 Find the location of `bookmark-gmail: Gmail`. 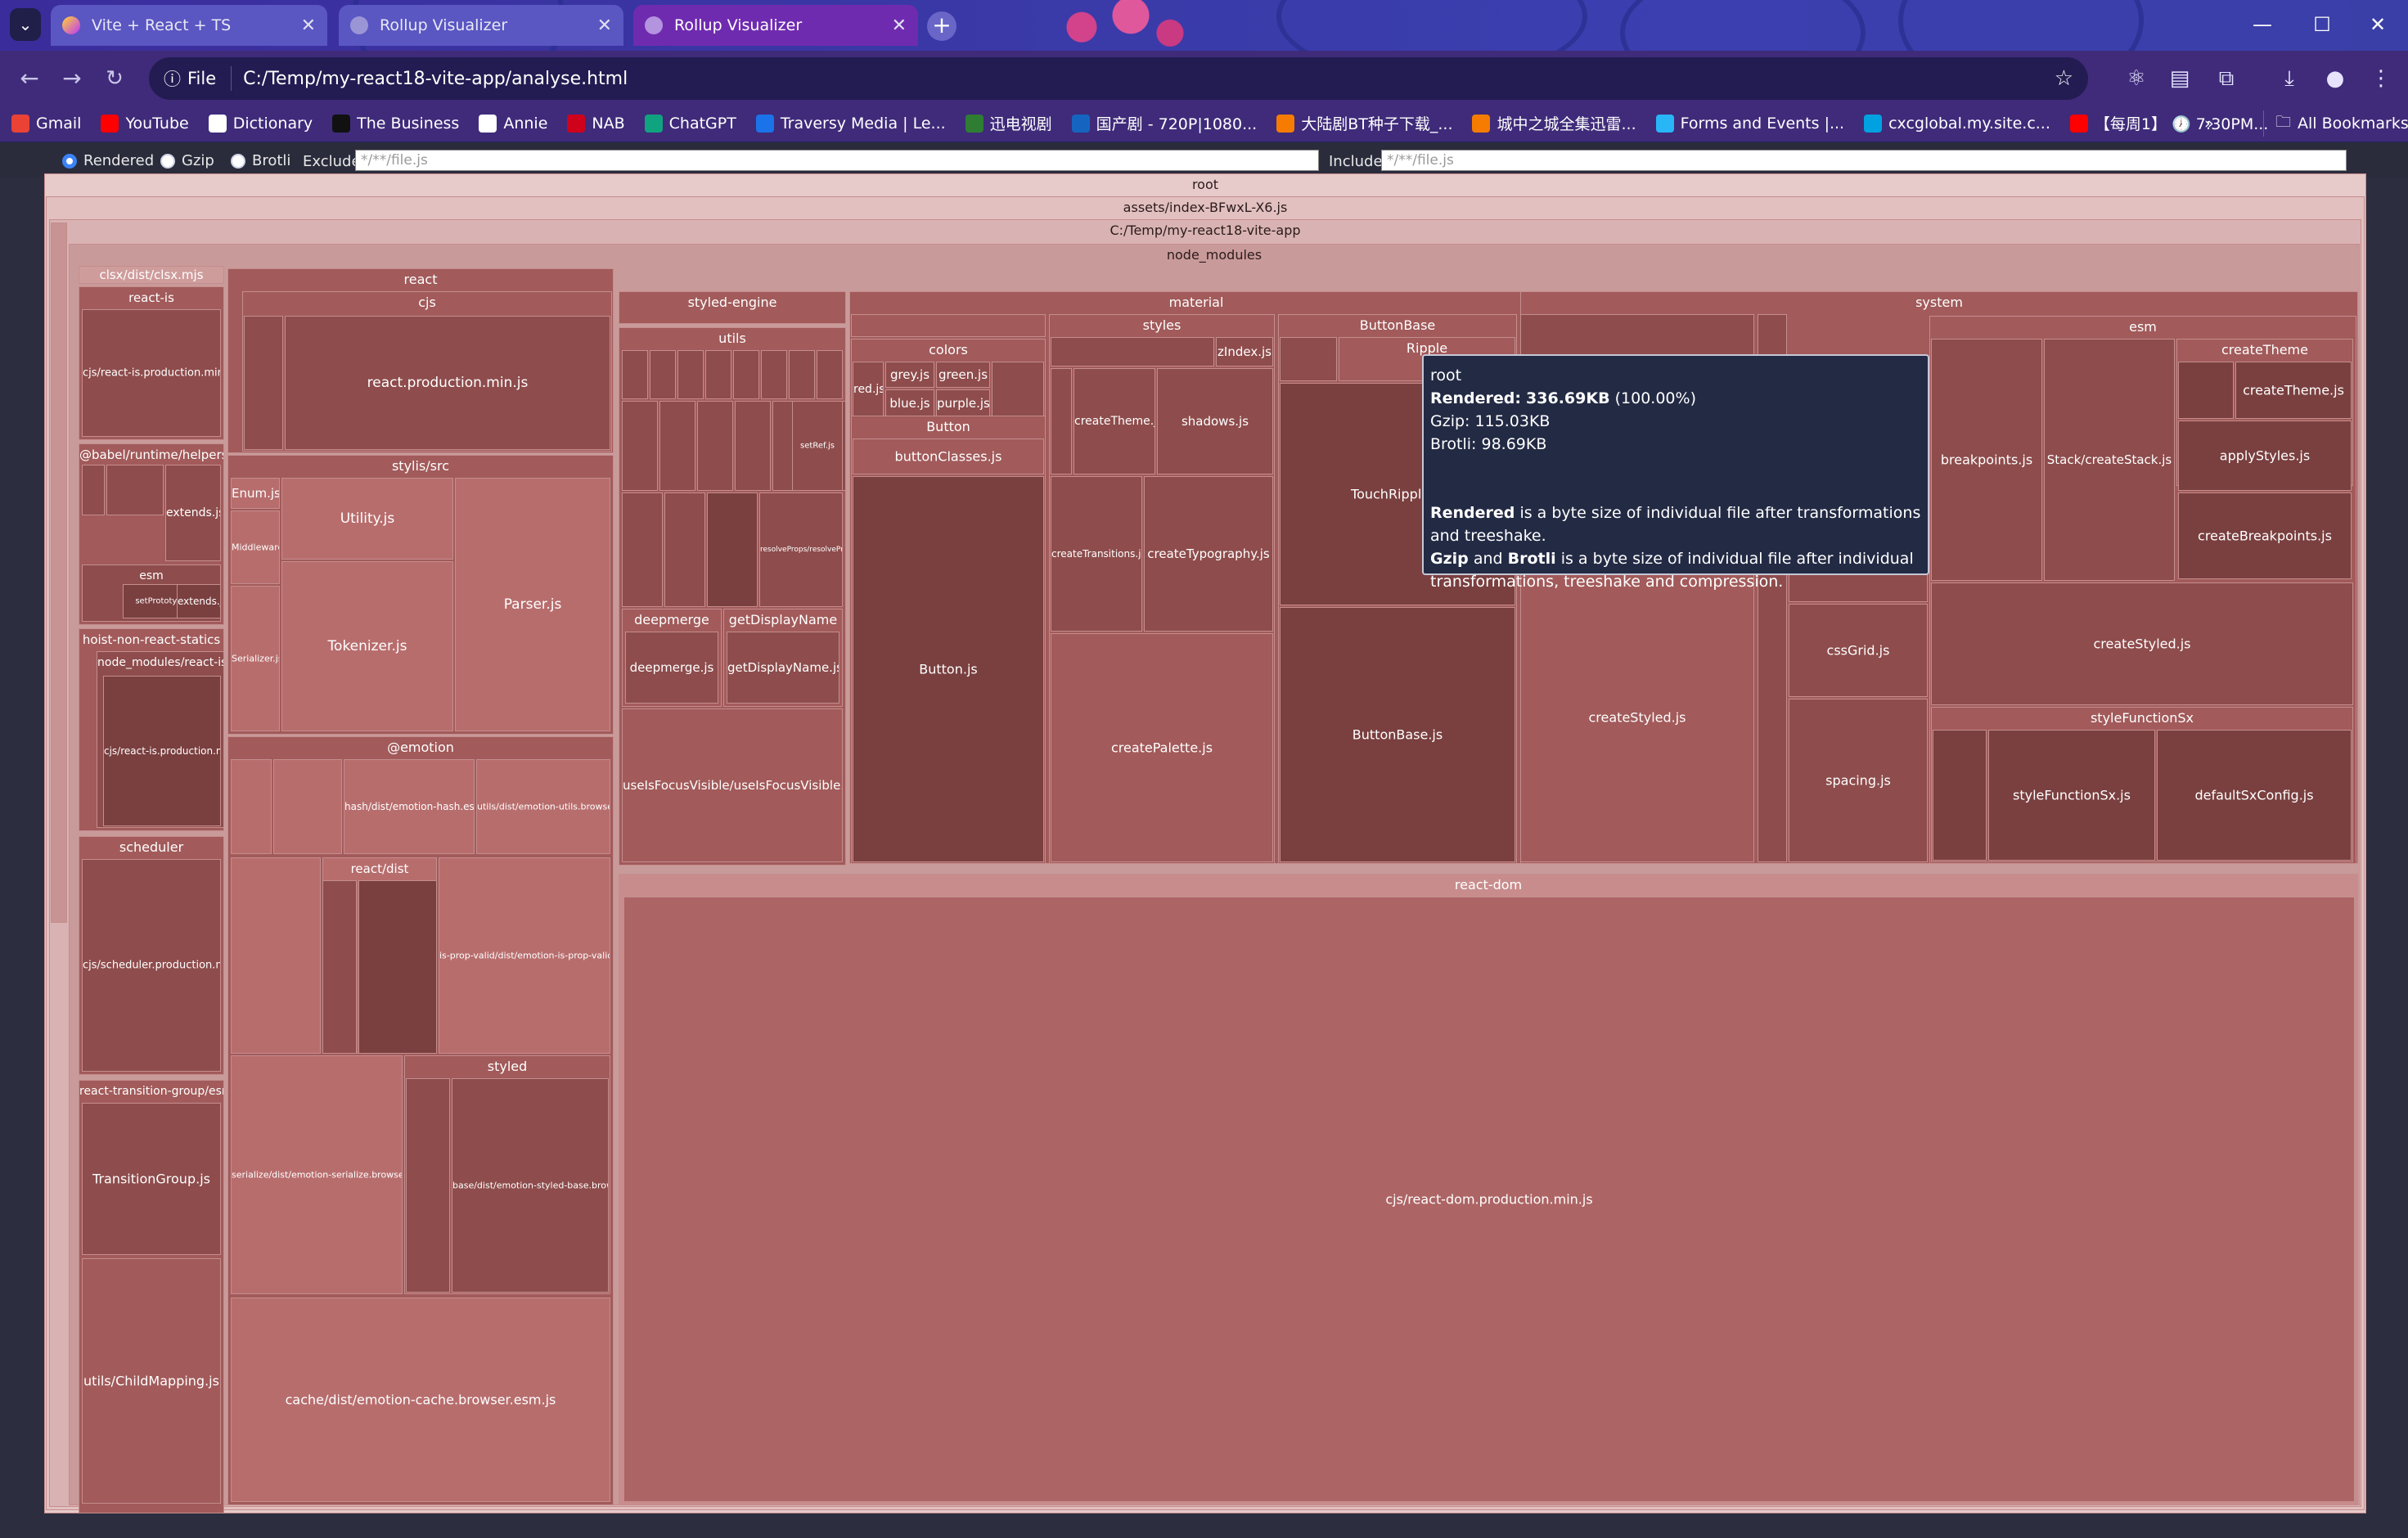

bookmark-gmail: Gmail is located at coordinates (46, 124).